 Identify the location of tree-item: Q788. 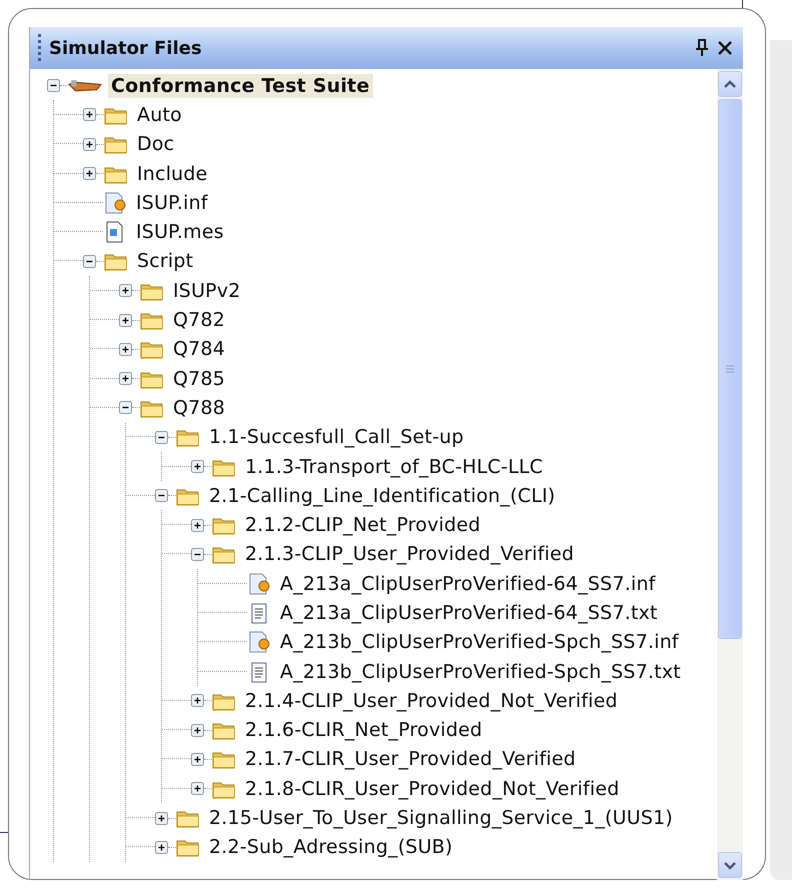
(199, 408).